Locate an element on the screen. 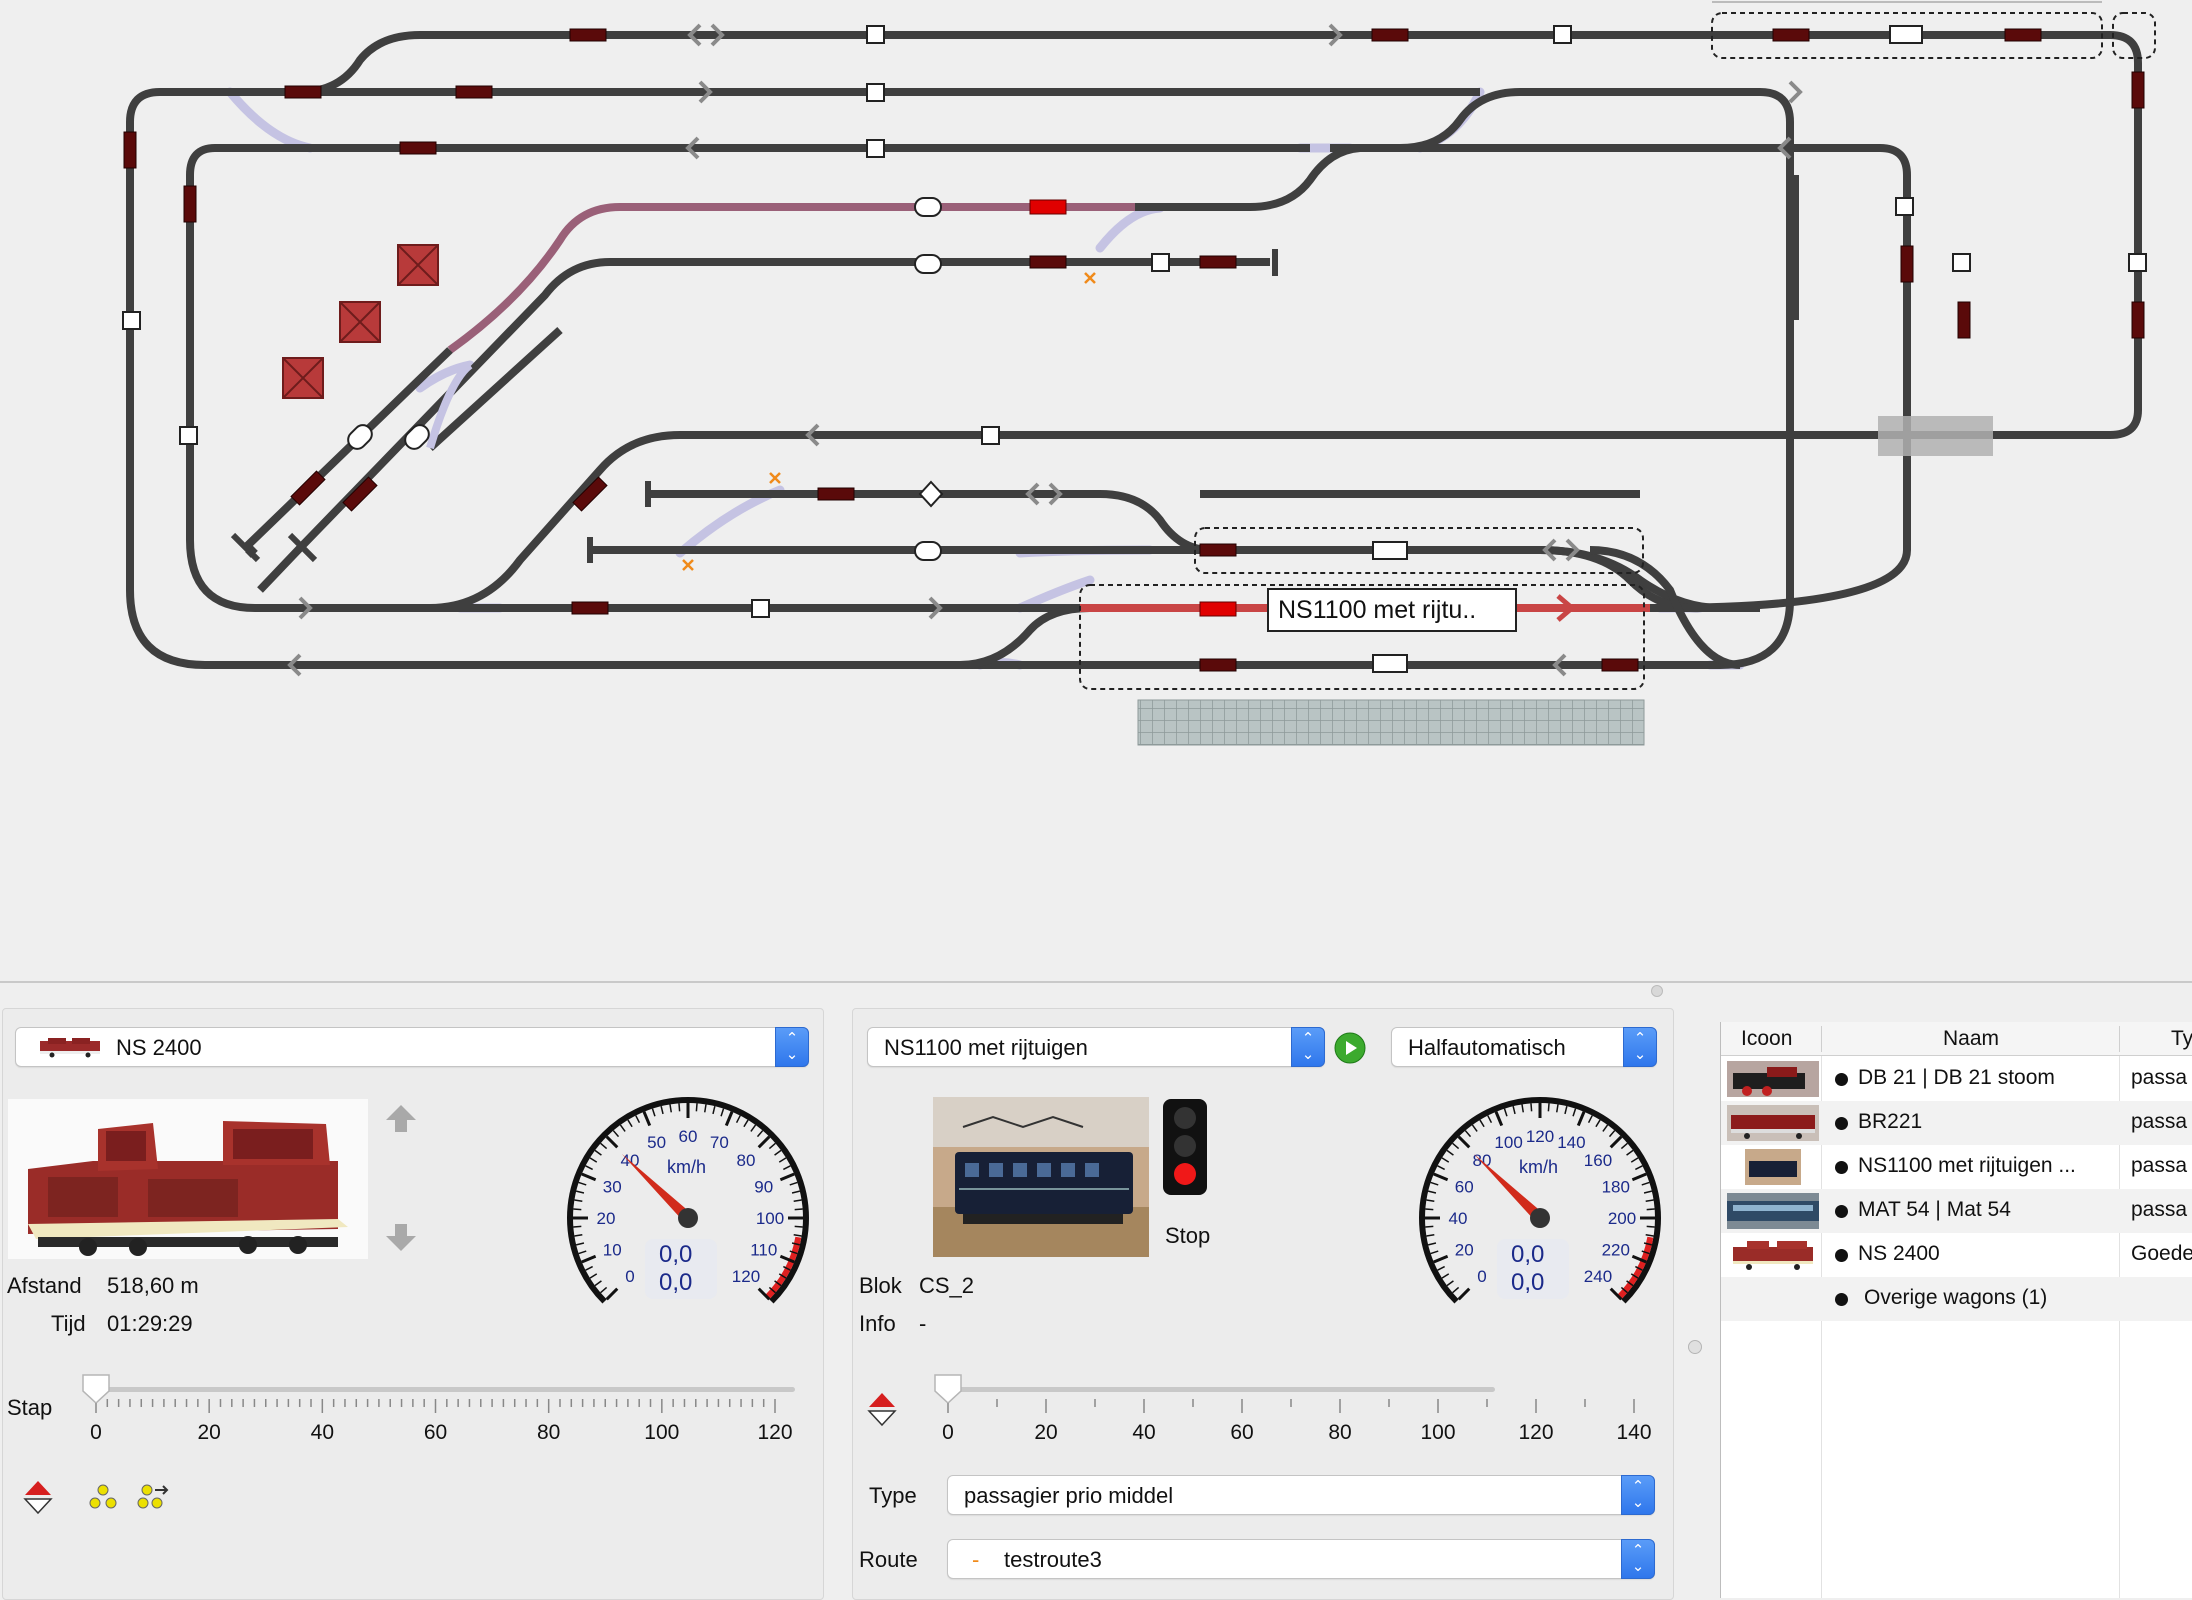 The width and height of the screenshot is (2192, 1600). gauge-label: 10 is located at coordinates (612, 1249).